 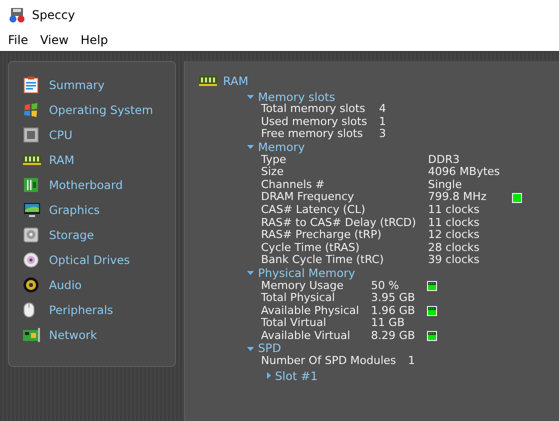 I want to click on monitor-icon, so click(x=32, y=210).